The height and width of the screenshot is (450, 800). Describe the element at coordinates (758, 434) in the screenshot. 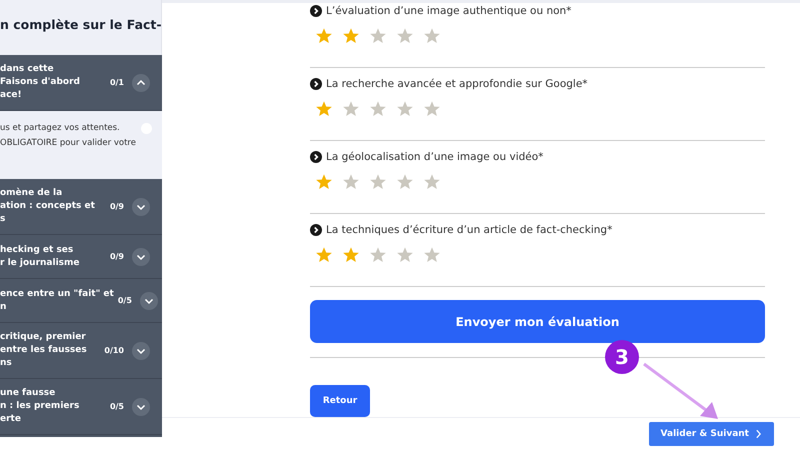

I see `chevron-right-icon` at that location.